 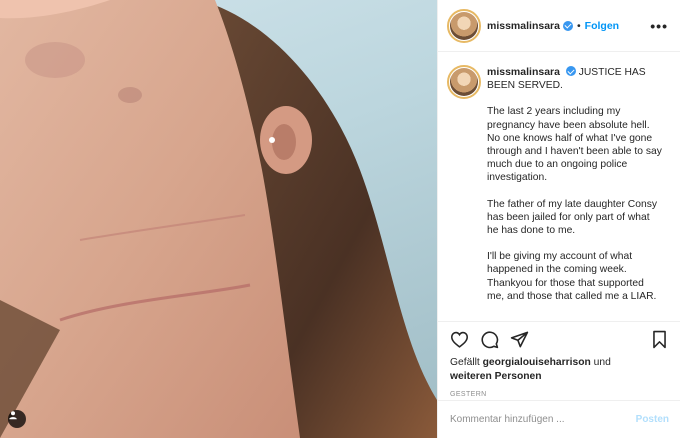 I want to click on post-date: GESTERN, so click(x=559, y=390).